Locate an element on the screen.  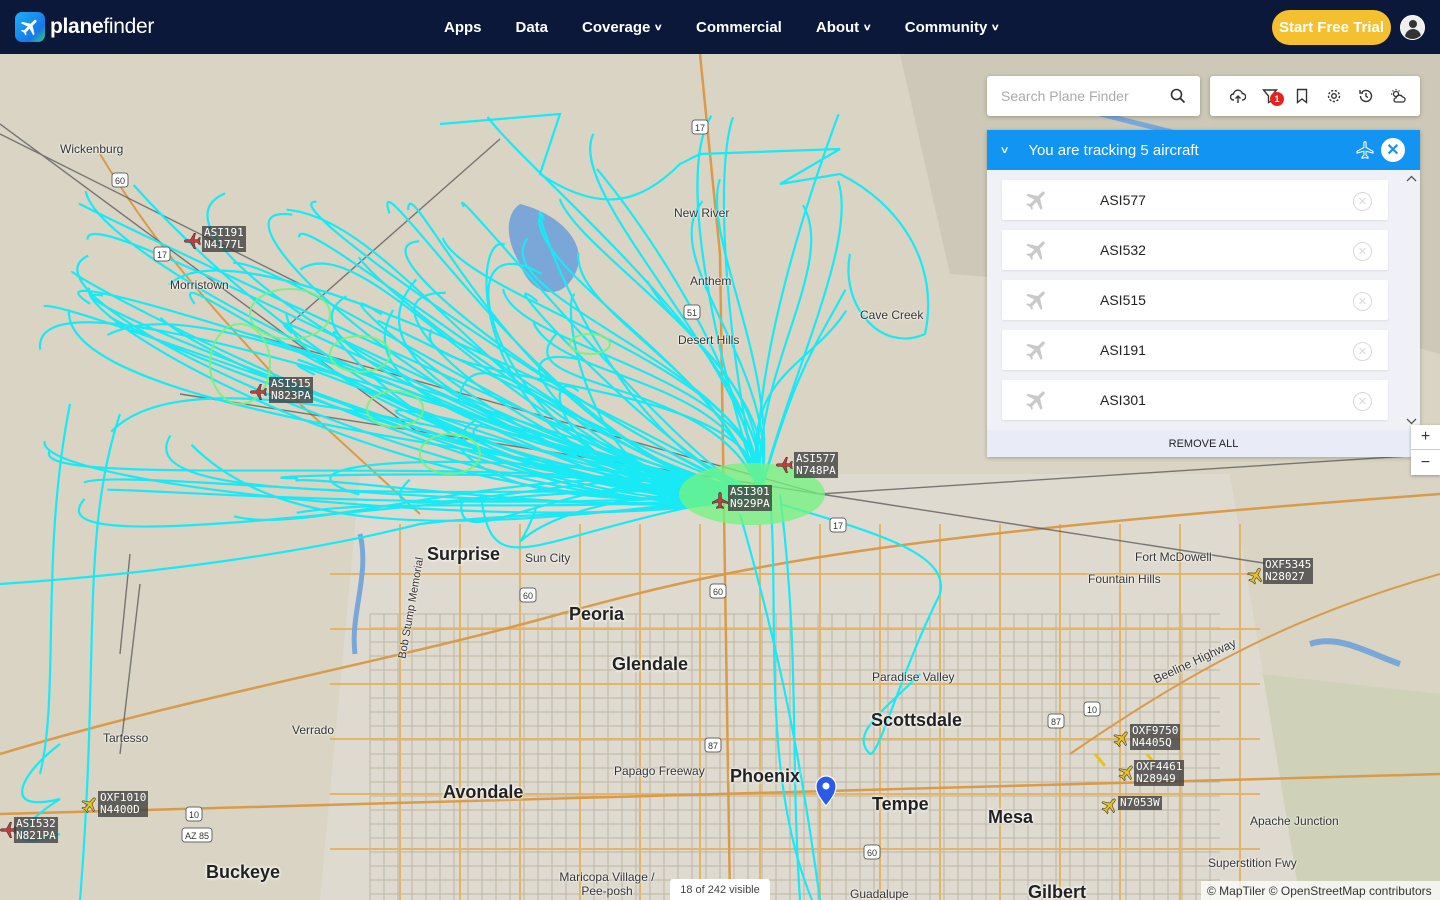
zoom-out-button: − is located at coordinates (1425, 462).